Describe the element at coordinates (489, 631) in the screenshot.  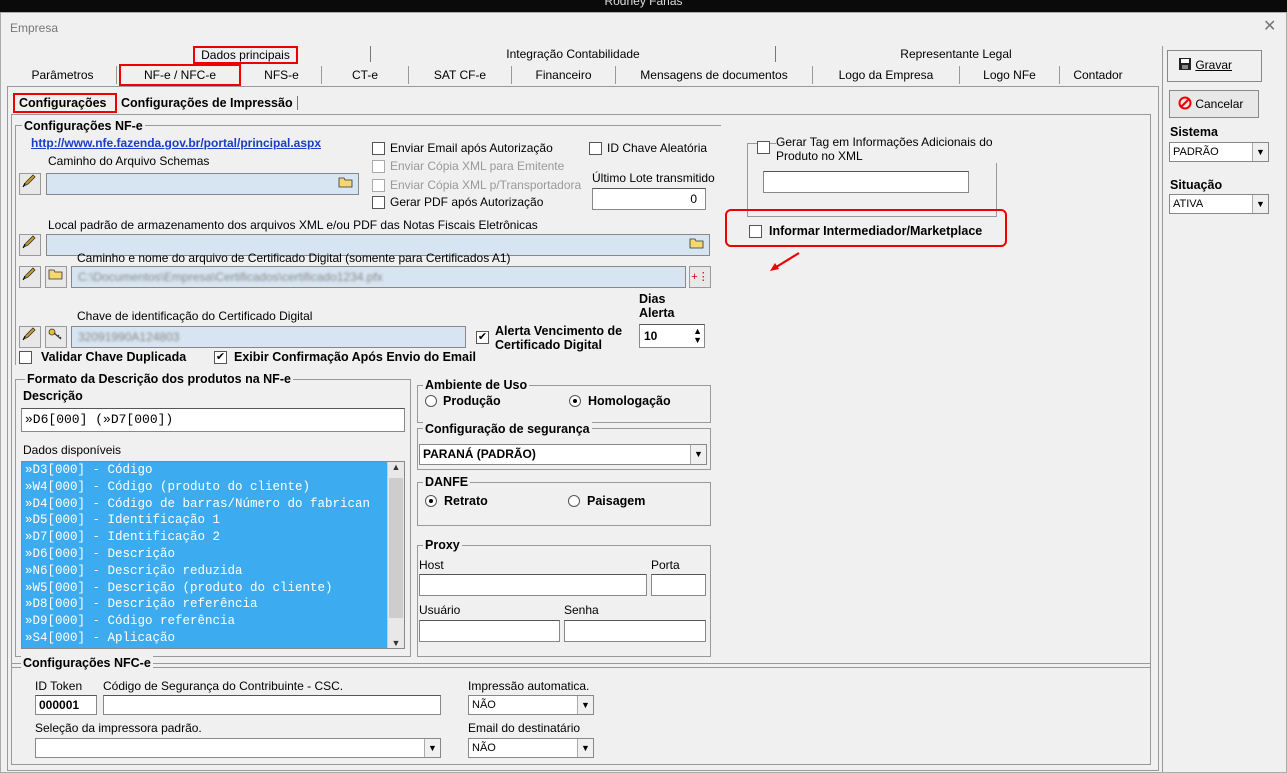
I see `usuario-input` at that location.